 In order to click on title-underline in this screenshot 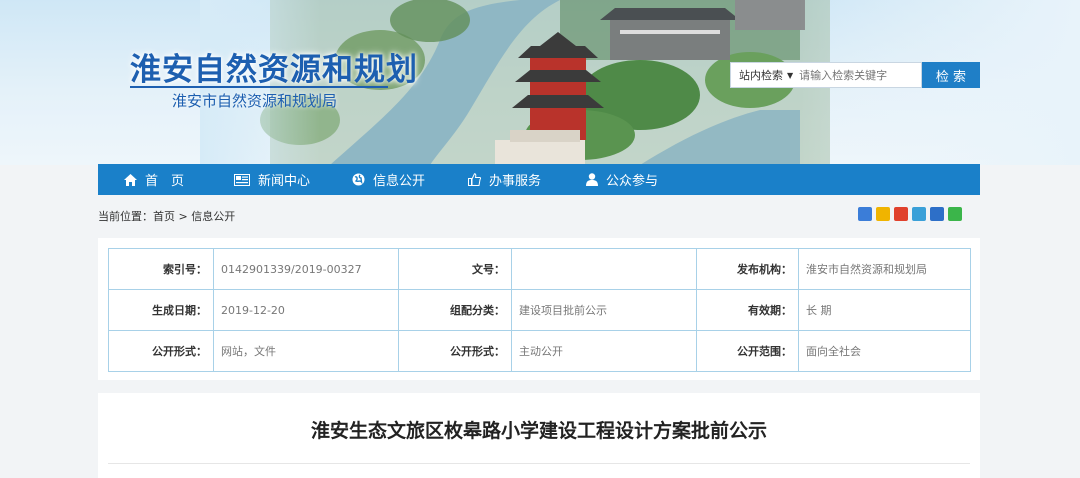, I will do `click(259, 87)`.